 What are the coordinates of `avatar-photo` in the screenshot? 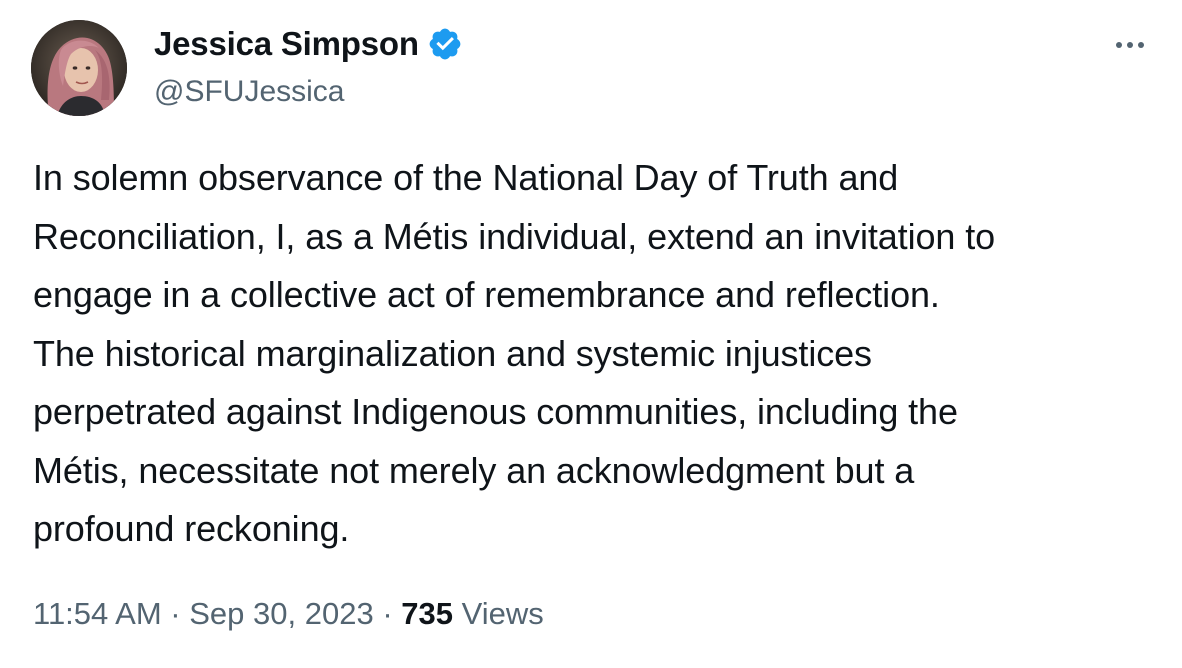 It's located at (79, 68).